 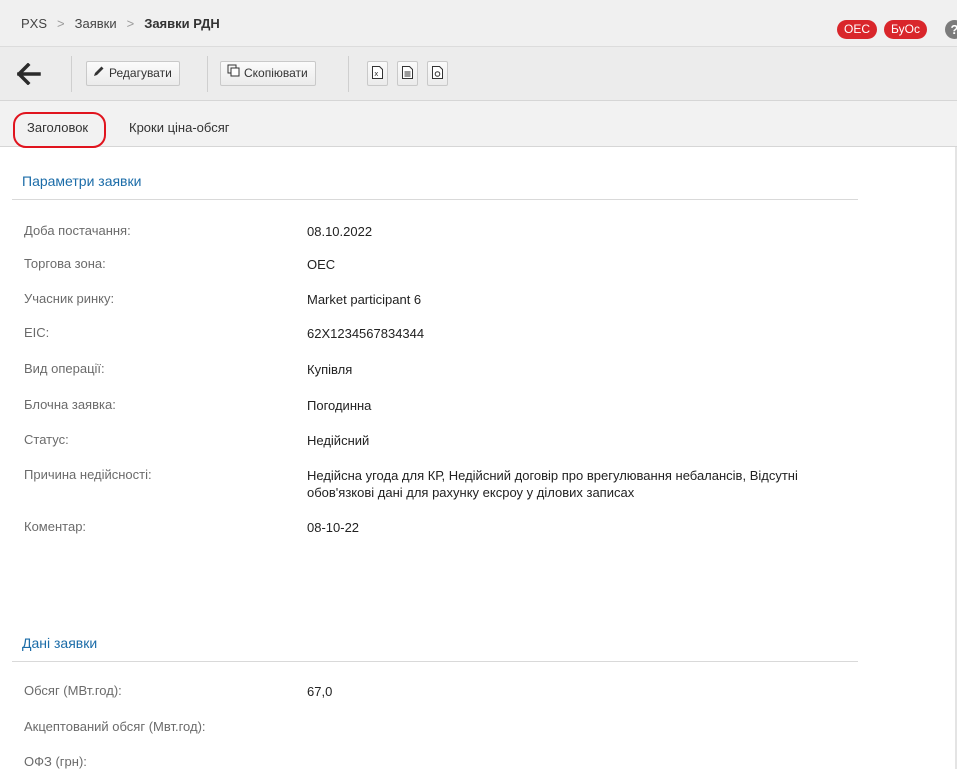 What do you see at coordinates (88, 474) in the screenshot?
I see `field-label: Причина недійсності:` at bounding box center [88, 474].